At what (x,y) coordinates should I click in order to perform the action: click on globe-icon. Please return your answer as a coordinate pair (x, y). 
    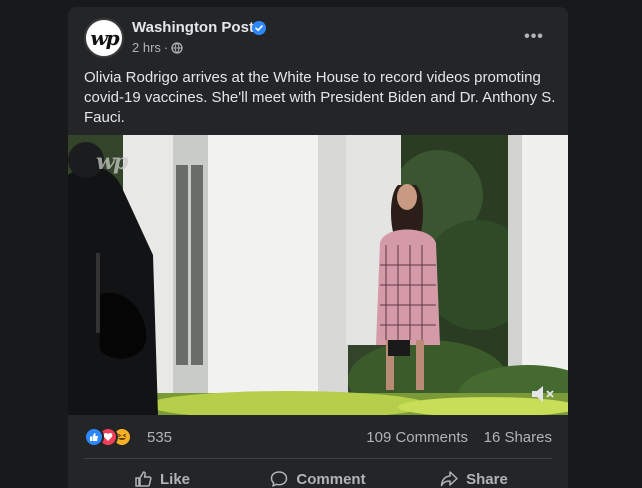
    Looking at the image, I should click on (177, 47).